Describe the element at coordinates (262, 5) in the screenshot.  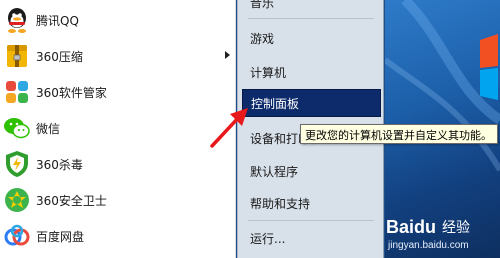
I see `menu-item-label: 音乐` at that location.